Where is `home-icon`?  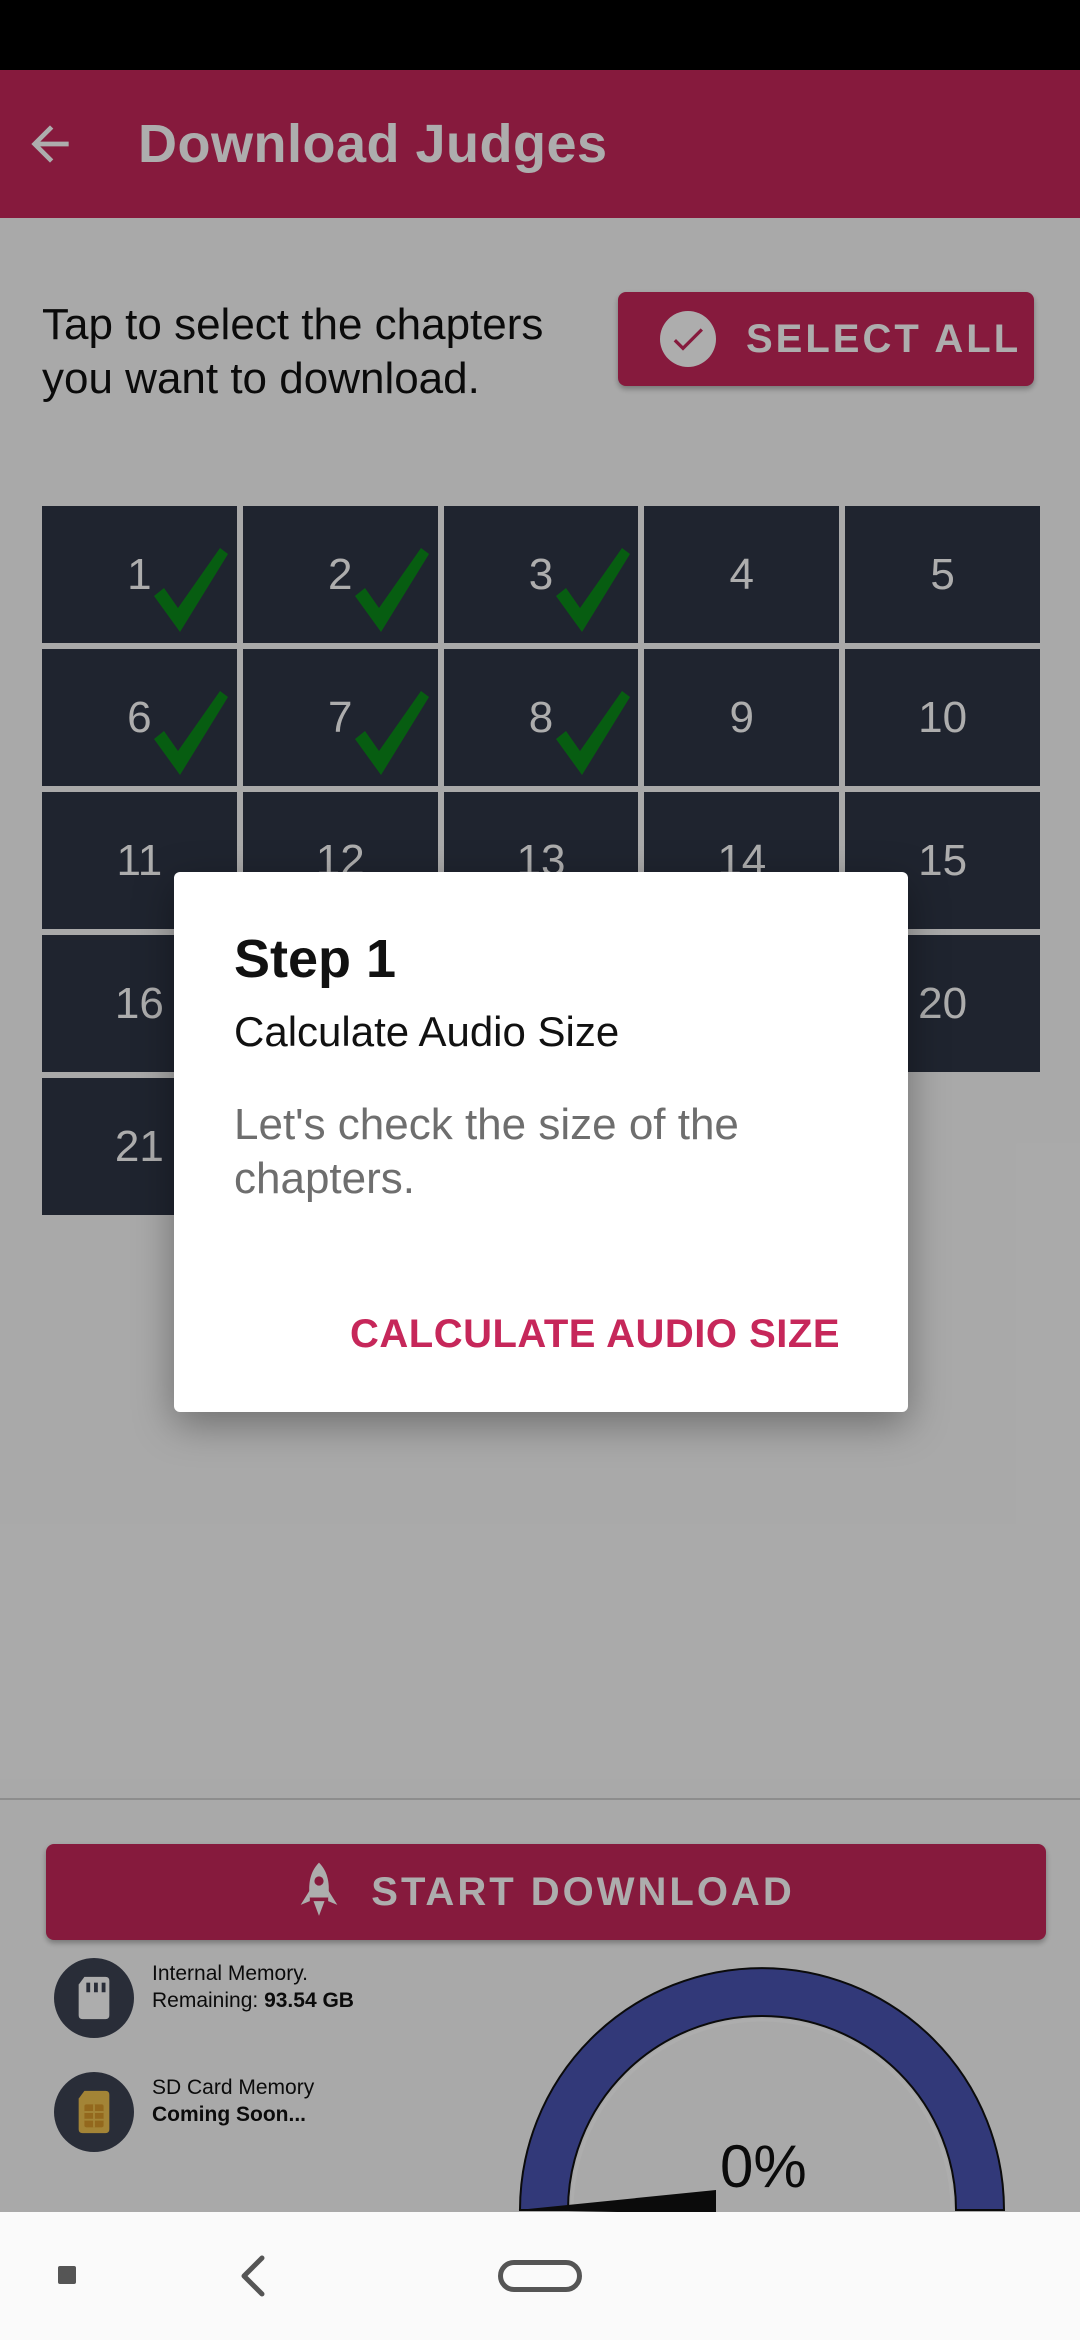 home-icon is located at coordinates (540, 2276).